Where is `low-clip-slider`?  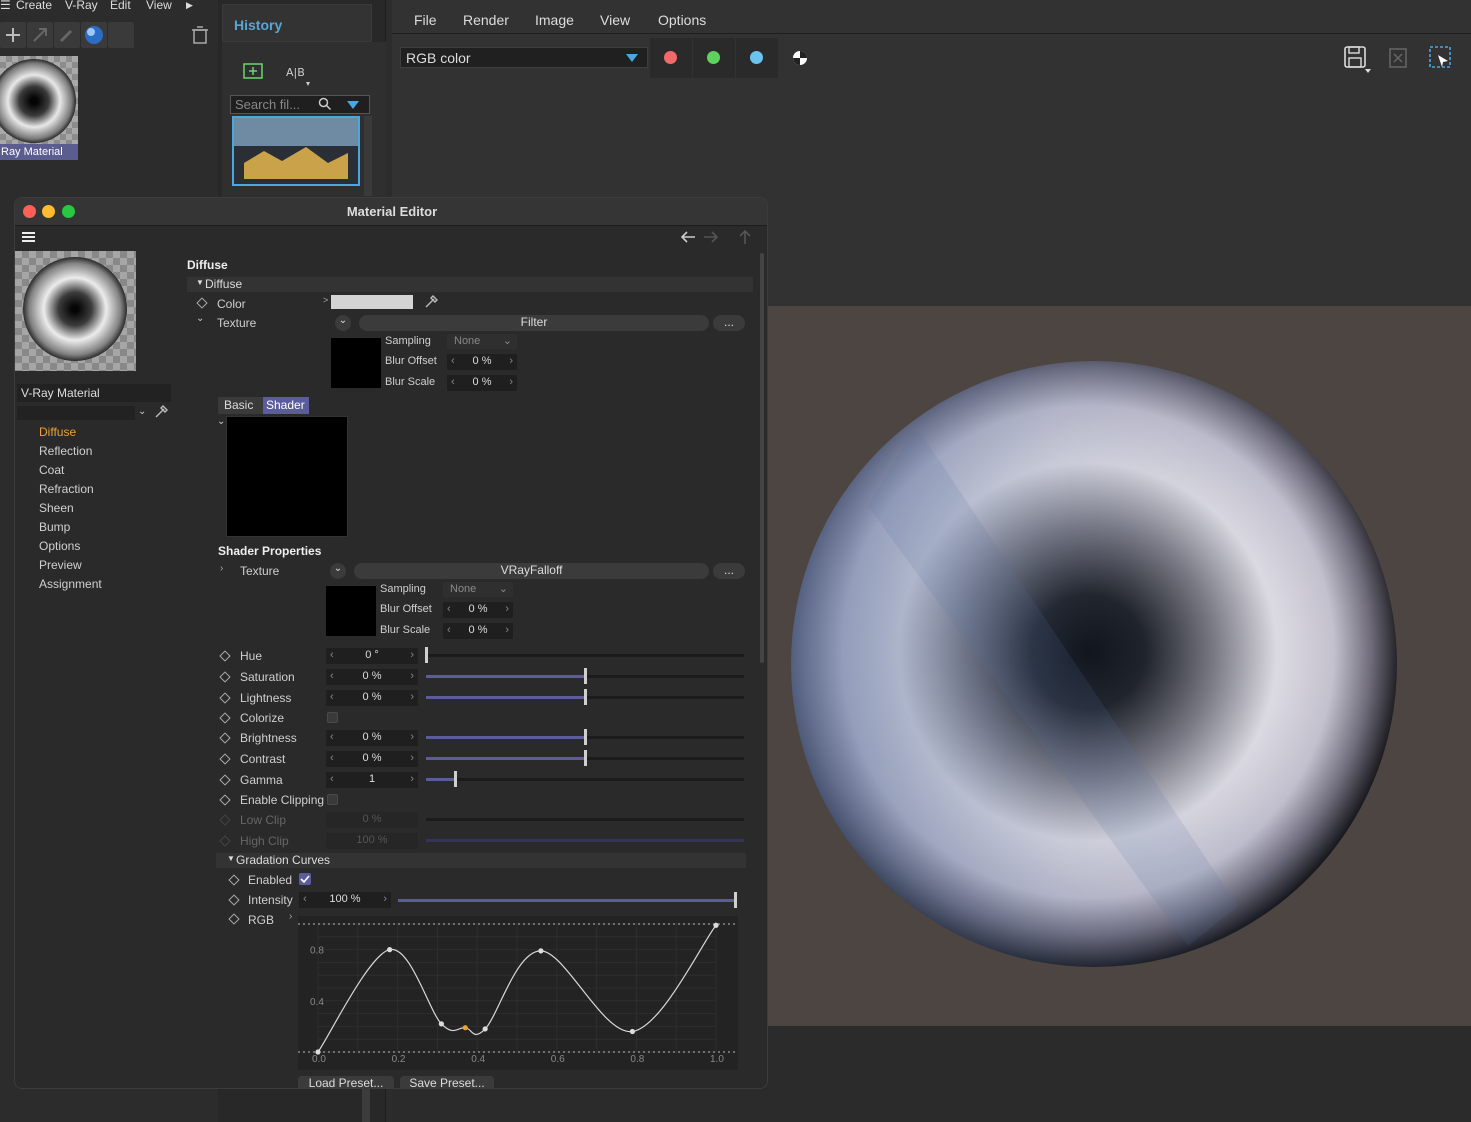 low-clip-slider is located at coordinates (585, 819).